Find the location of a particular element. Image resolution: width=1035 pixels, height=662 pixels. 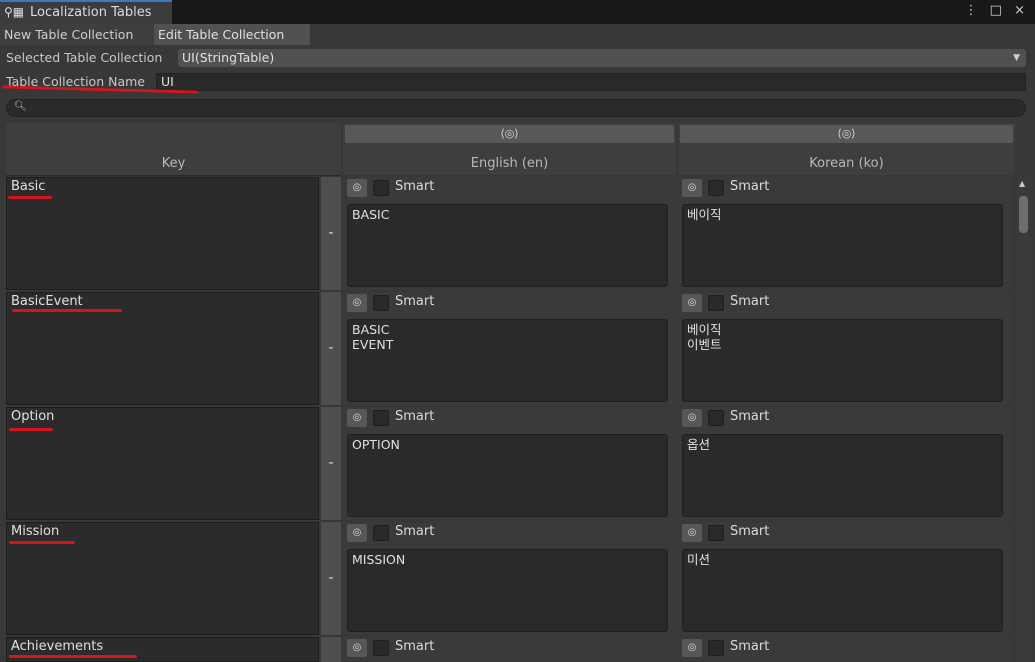

translation-text-field: 베이직 is located at coordinates (842, 245).